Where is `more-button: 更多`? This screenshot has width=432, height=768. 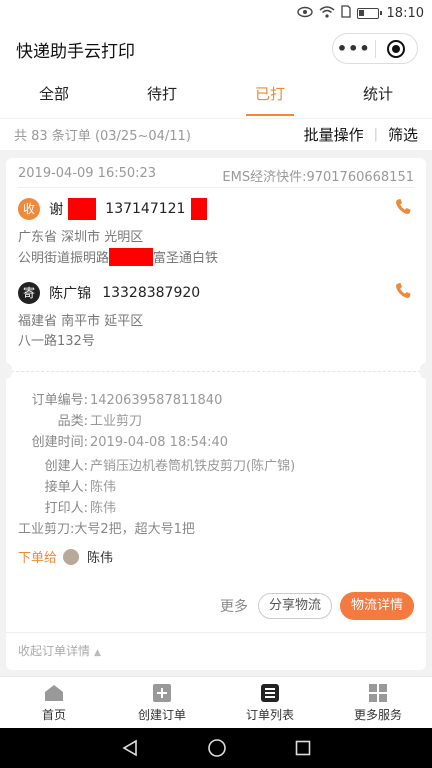
more-button: 更多 is located at coordinates (234, 606).